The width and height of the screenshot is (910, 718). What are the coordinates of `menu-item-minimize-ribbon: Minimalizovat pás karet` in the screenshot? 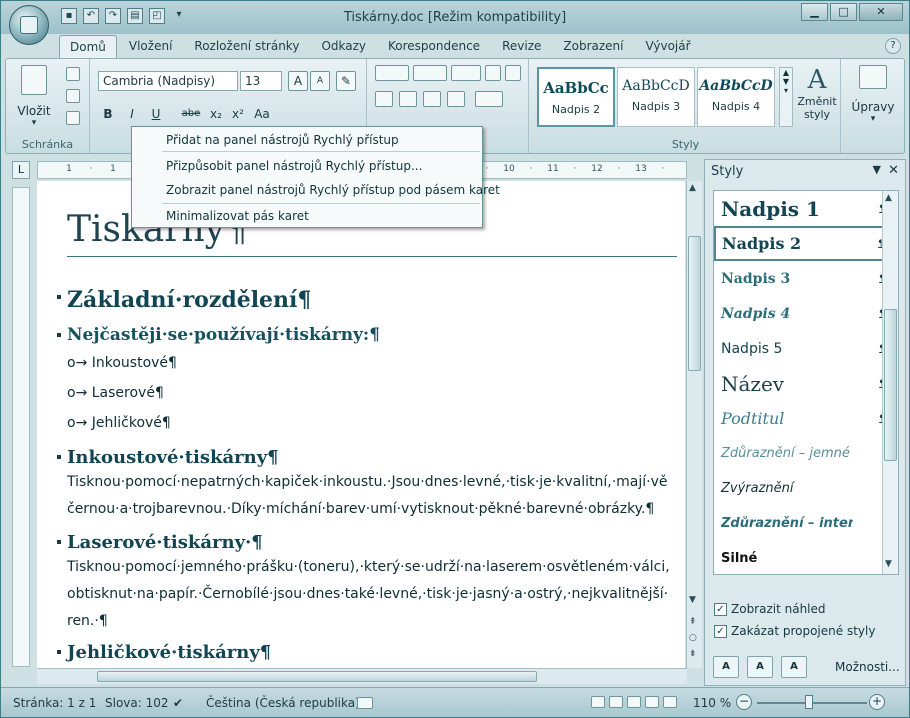 It's located at (237, 216).